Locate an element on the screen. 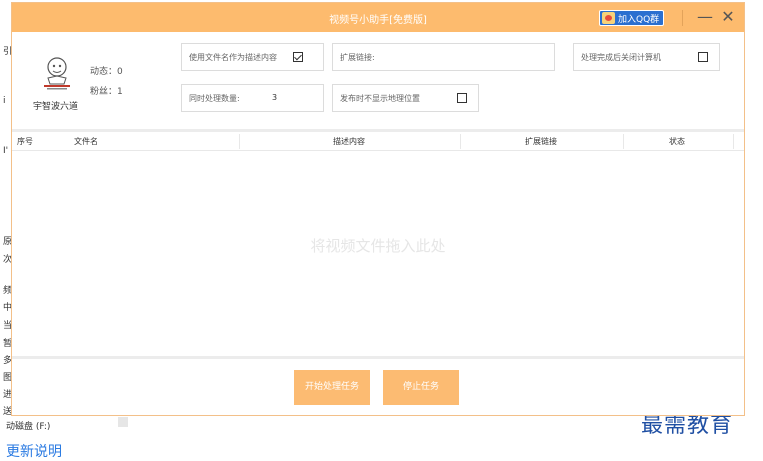  hide-location-option: 发布时不显示地理位置 is located at coordinates (405, 98).